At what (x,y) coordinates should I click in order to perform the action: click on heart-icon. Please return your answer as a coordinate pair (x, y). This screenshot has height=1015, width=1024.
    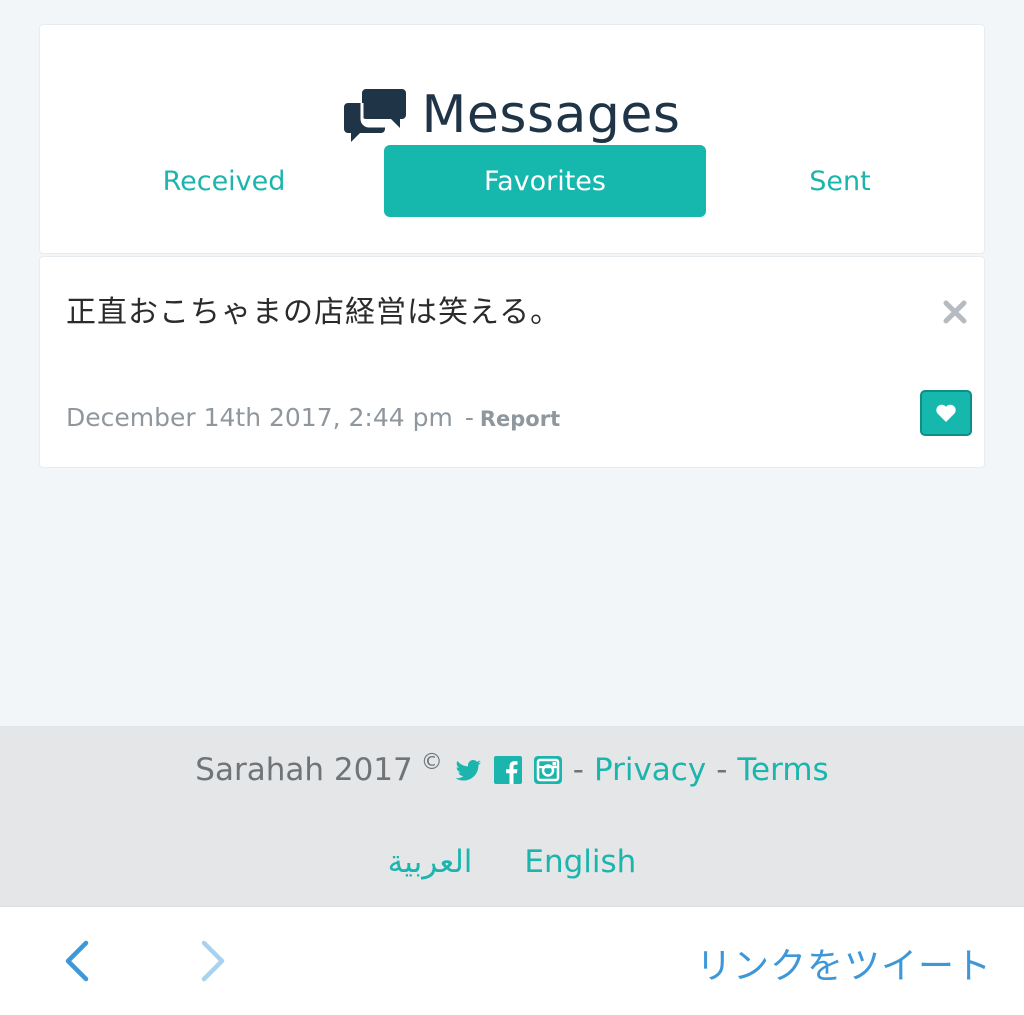
    Looking at the image, I should click on (946, 413).